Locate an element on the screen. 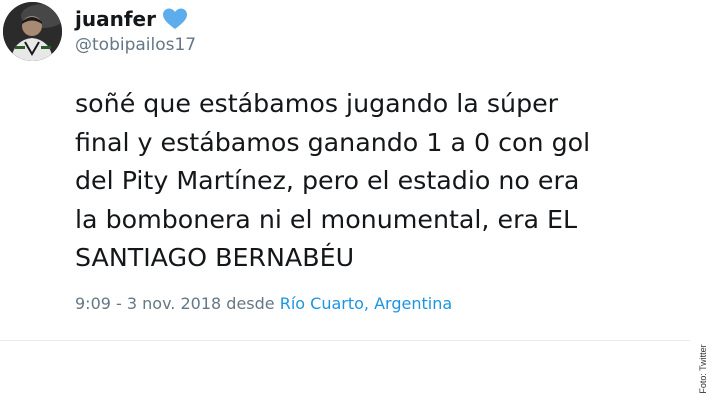  user-handle: @tobipailos17 is located at coordinates (135, 45).